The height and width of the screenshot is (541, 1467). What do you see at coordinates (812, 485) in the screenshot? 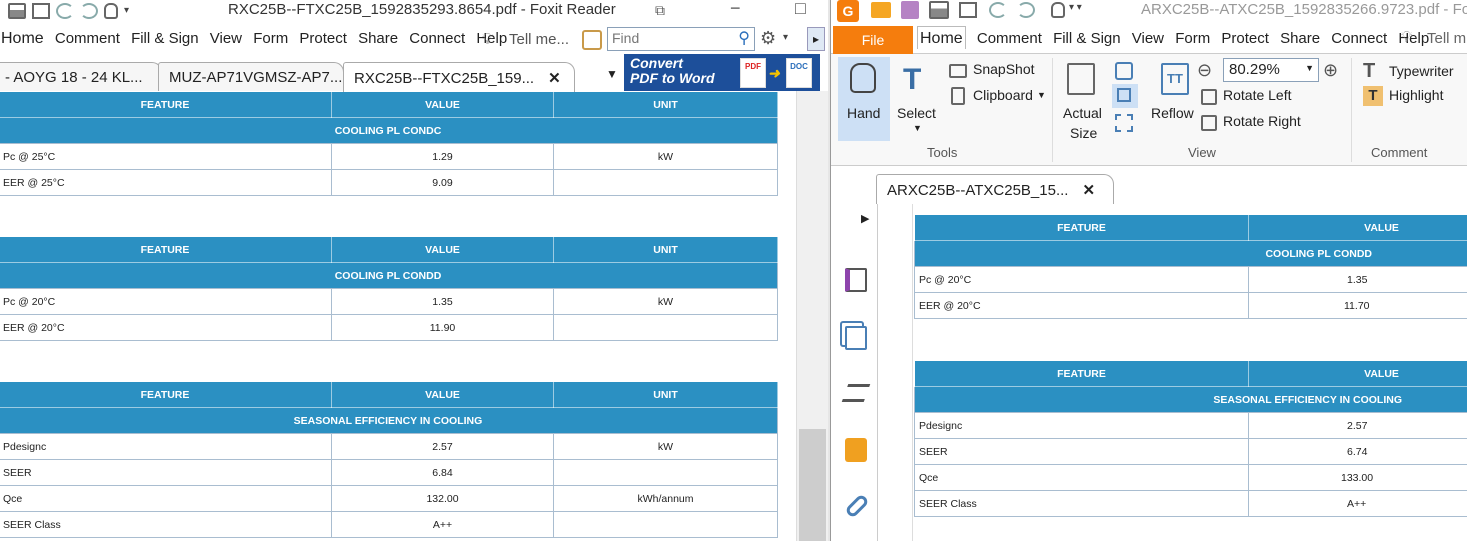
I see `scroll-thumb` at bounding box center [812, 485].